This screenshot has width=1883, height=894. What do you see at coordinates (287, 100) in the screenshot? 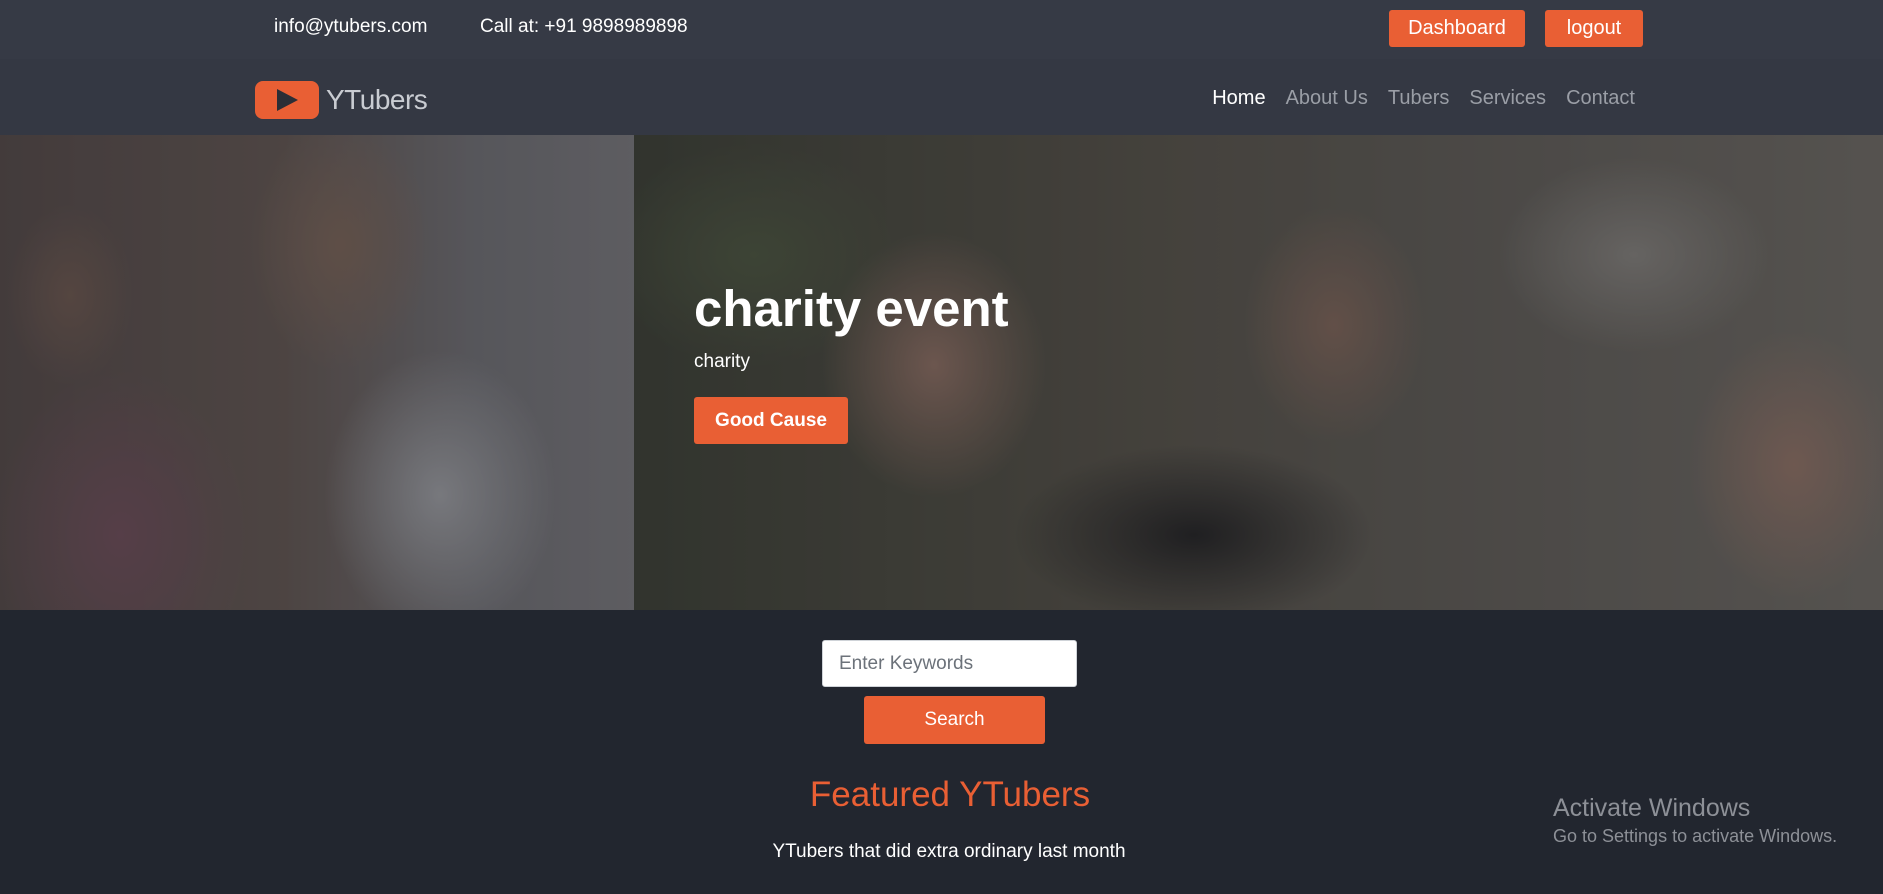
I see `play-icon` at bounding box center [287, 100].